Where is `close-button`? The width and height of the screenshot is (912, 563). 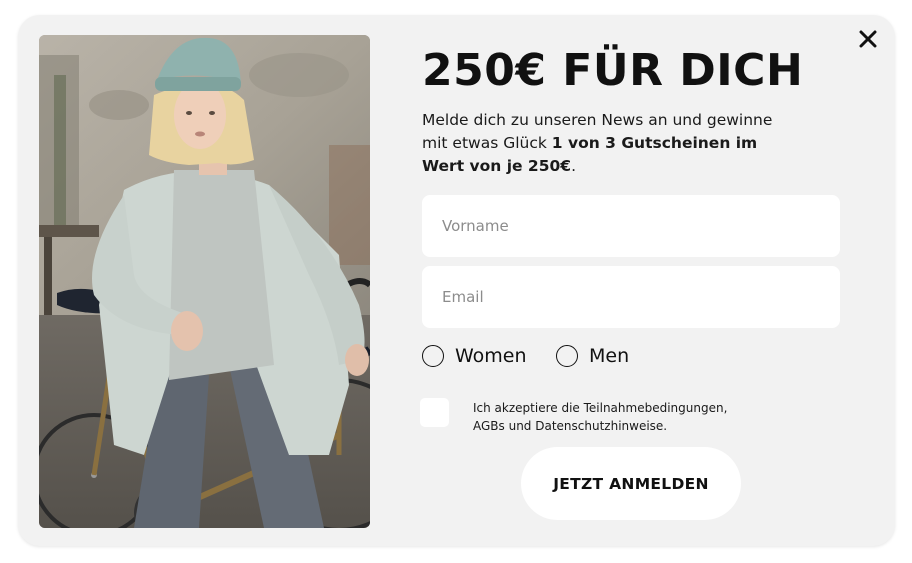 close-button is located at coordinates (868, 39).